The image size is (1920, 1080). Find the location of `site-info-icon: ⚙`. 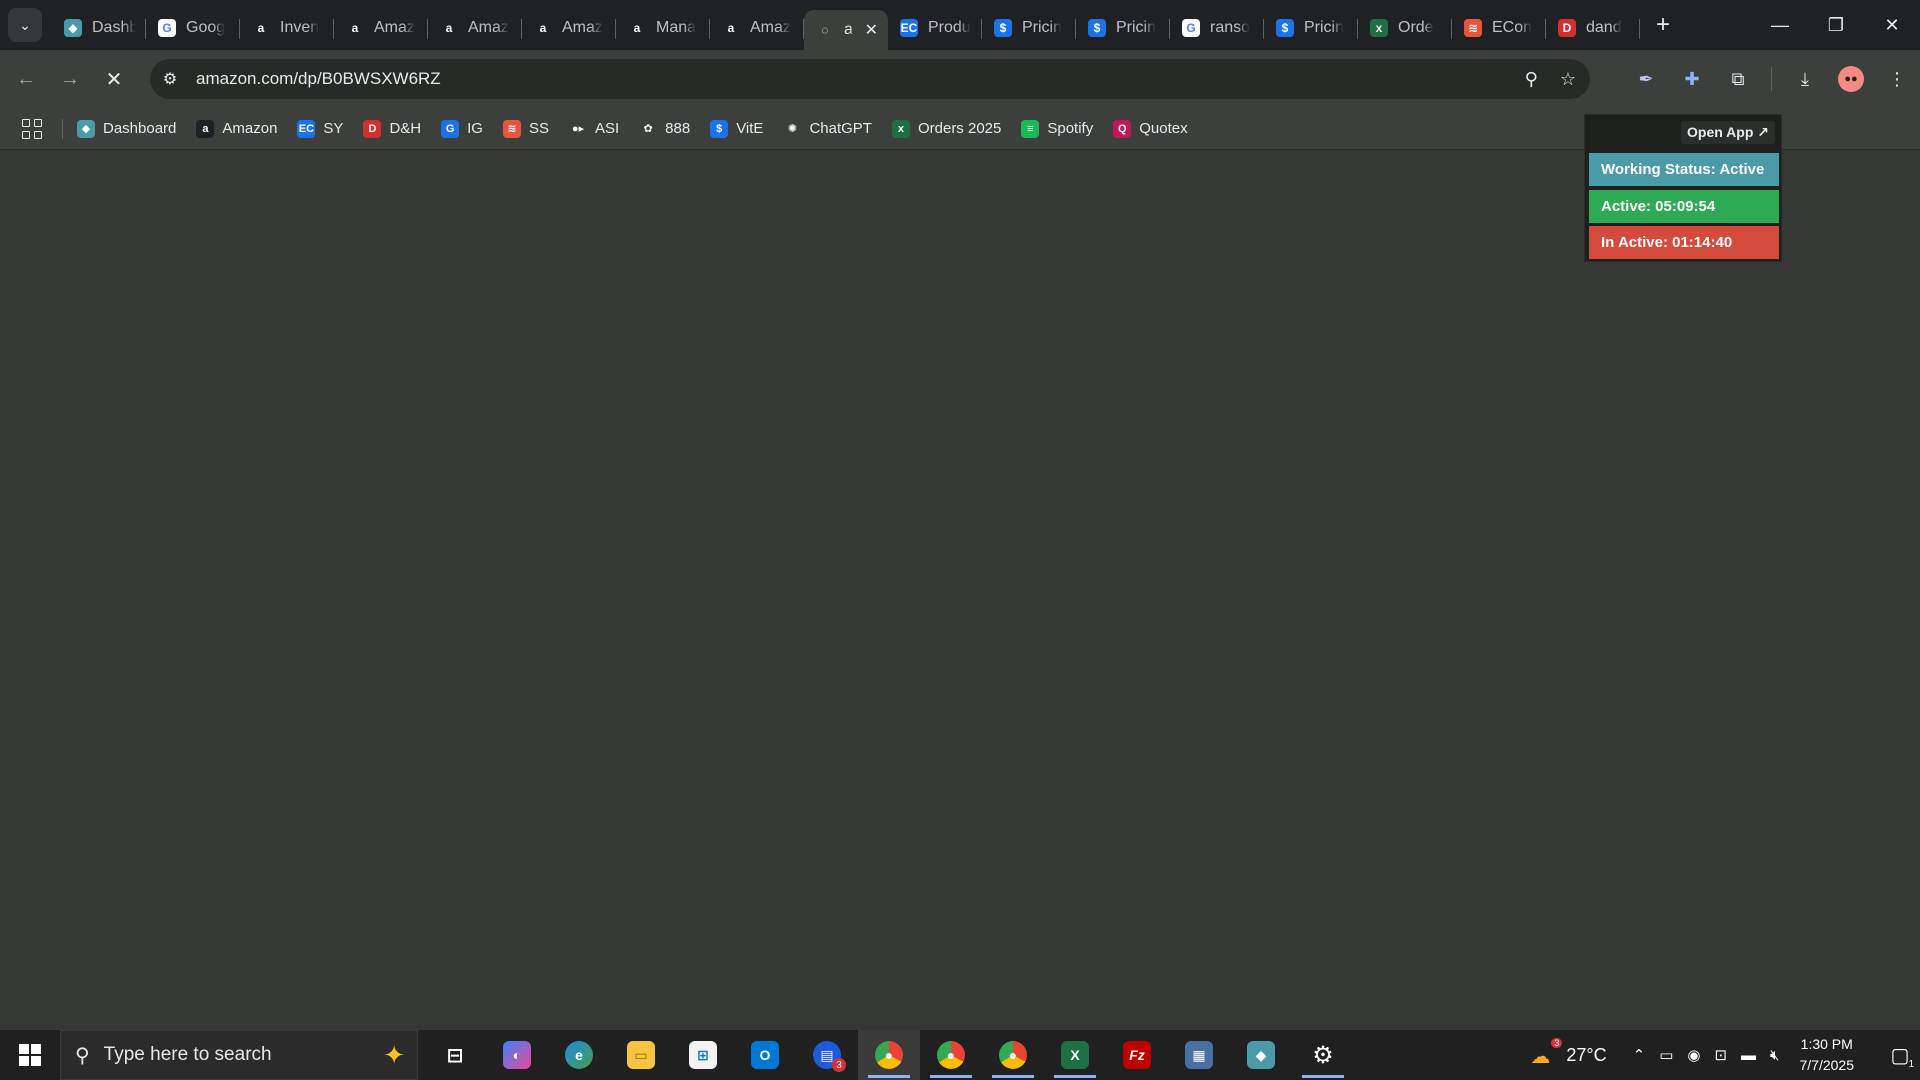

site-info-icon: ⚙ is located at coordinates (170, 79).